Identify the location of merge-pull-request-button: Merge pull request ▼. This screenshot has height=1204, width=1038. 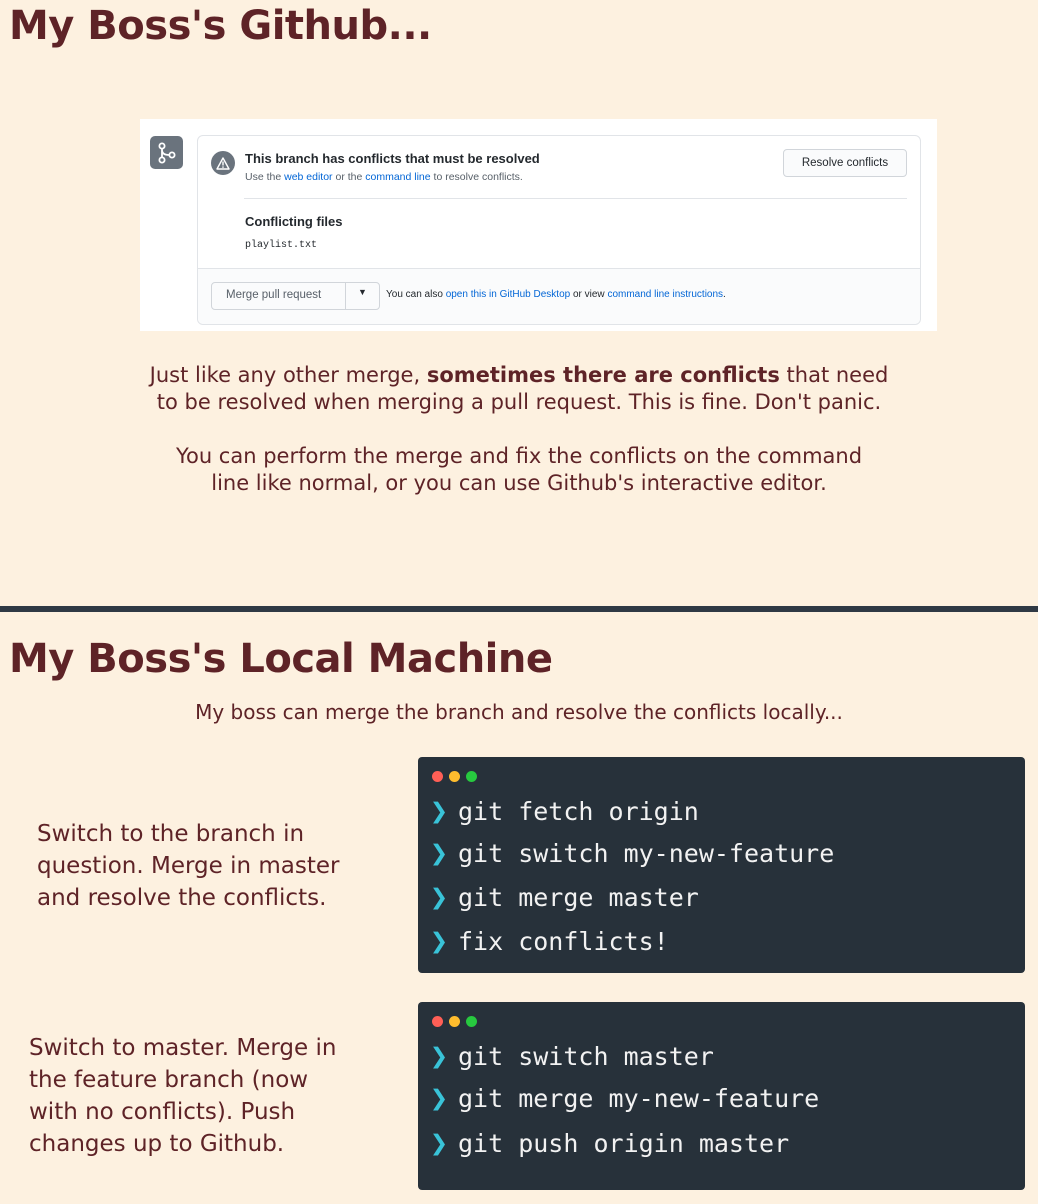
(295, 296).